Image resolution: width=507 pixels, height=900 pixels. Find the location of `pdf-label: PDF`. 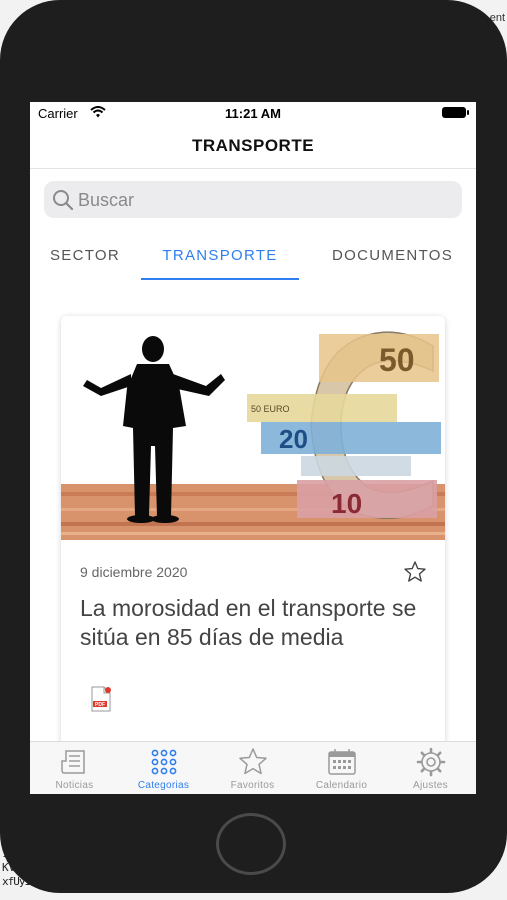

pdf-label: PDF is located at coordinates (100, 705).